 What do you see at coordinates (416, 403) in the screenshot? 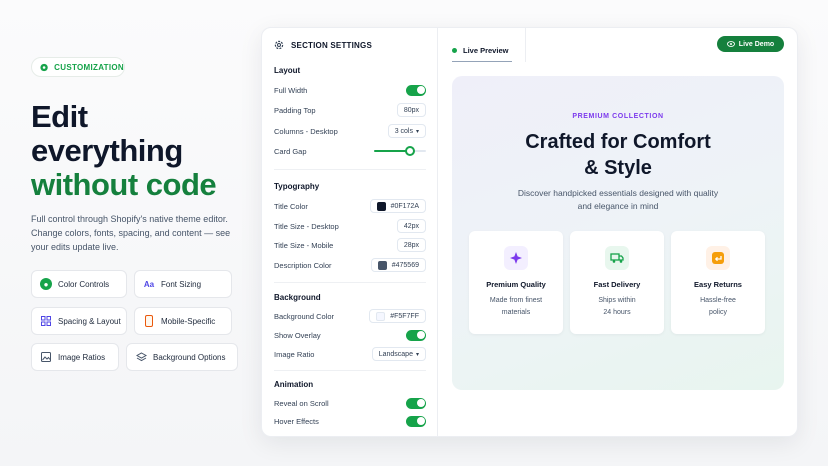
I see `reveal-on-scroll-toggle` at bounding box center [416, 403].